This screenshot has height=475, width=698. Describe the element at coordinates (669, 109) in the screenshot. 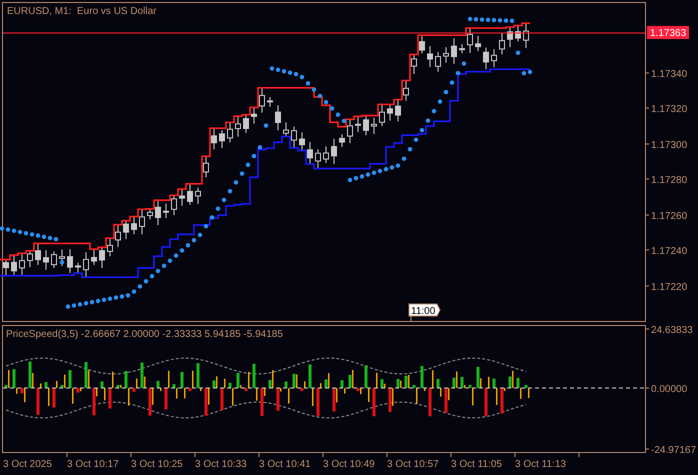

I see `price-label: 1.17320` at that location.